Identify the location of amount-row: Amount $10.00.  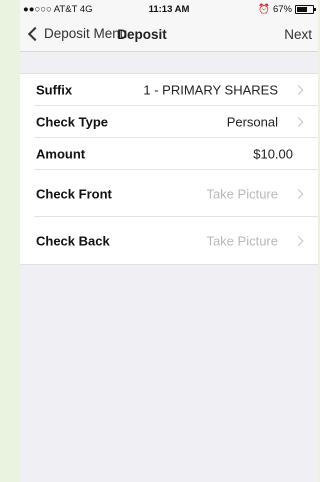
(169, 154).